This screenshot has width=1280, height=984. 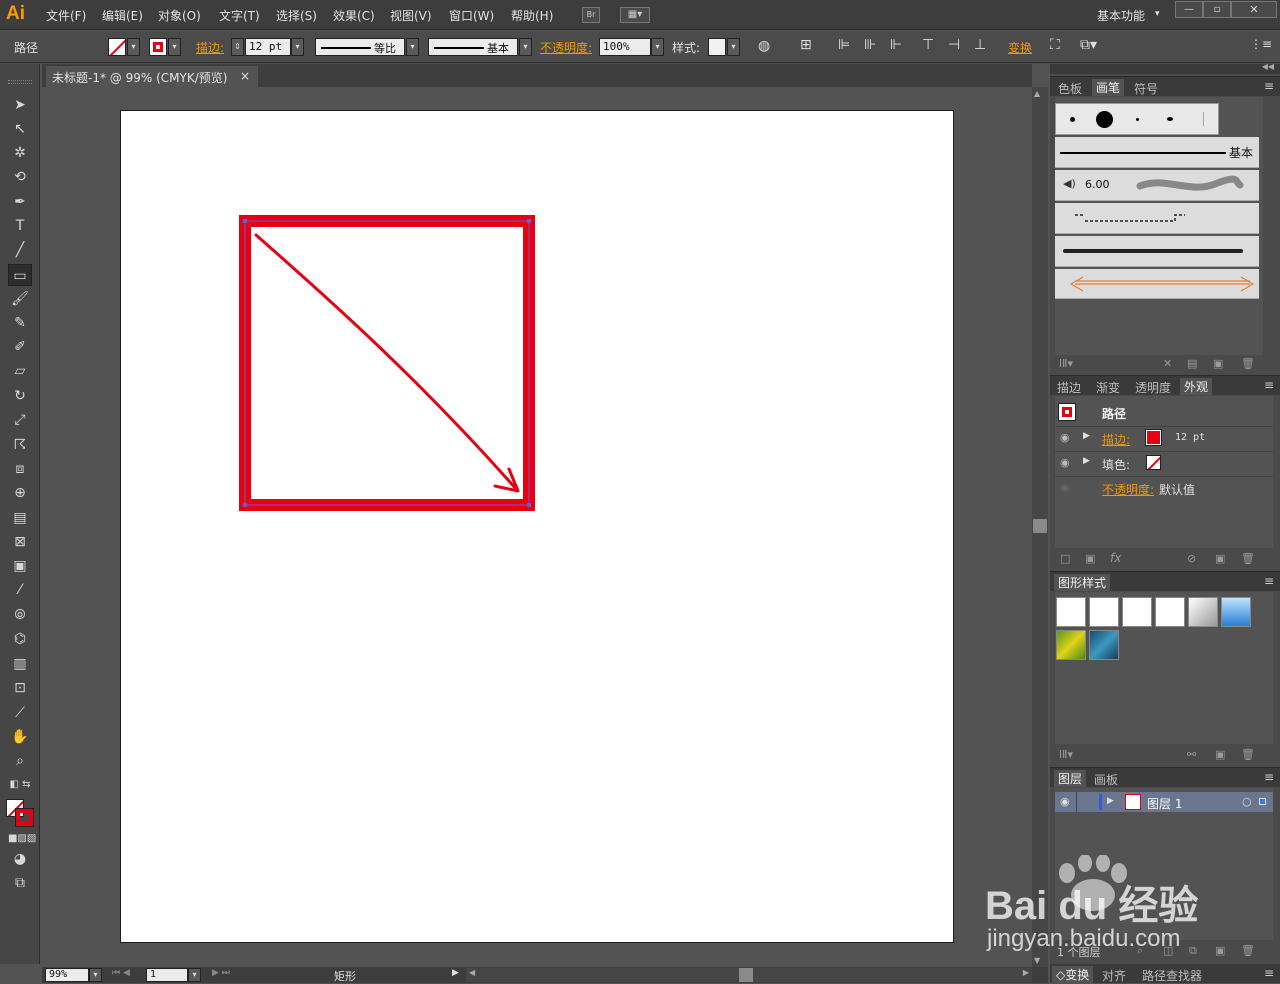 I want to click on document-tab: 未标题-1* @ 99% (CMYK/预览) ×, so click(x=152, y=76).